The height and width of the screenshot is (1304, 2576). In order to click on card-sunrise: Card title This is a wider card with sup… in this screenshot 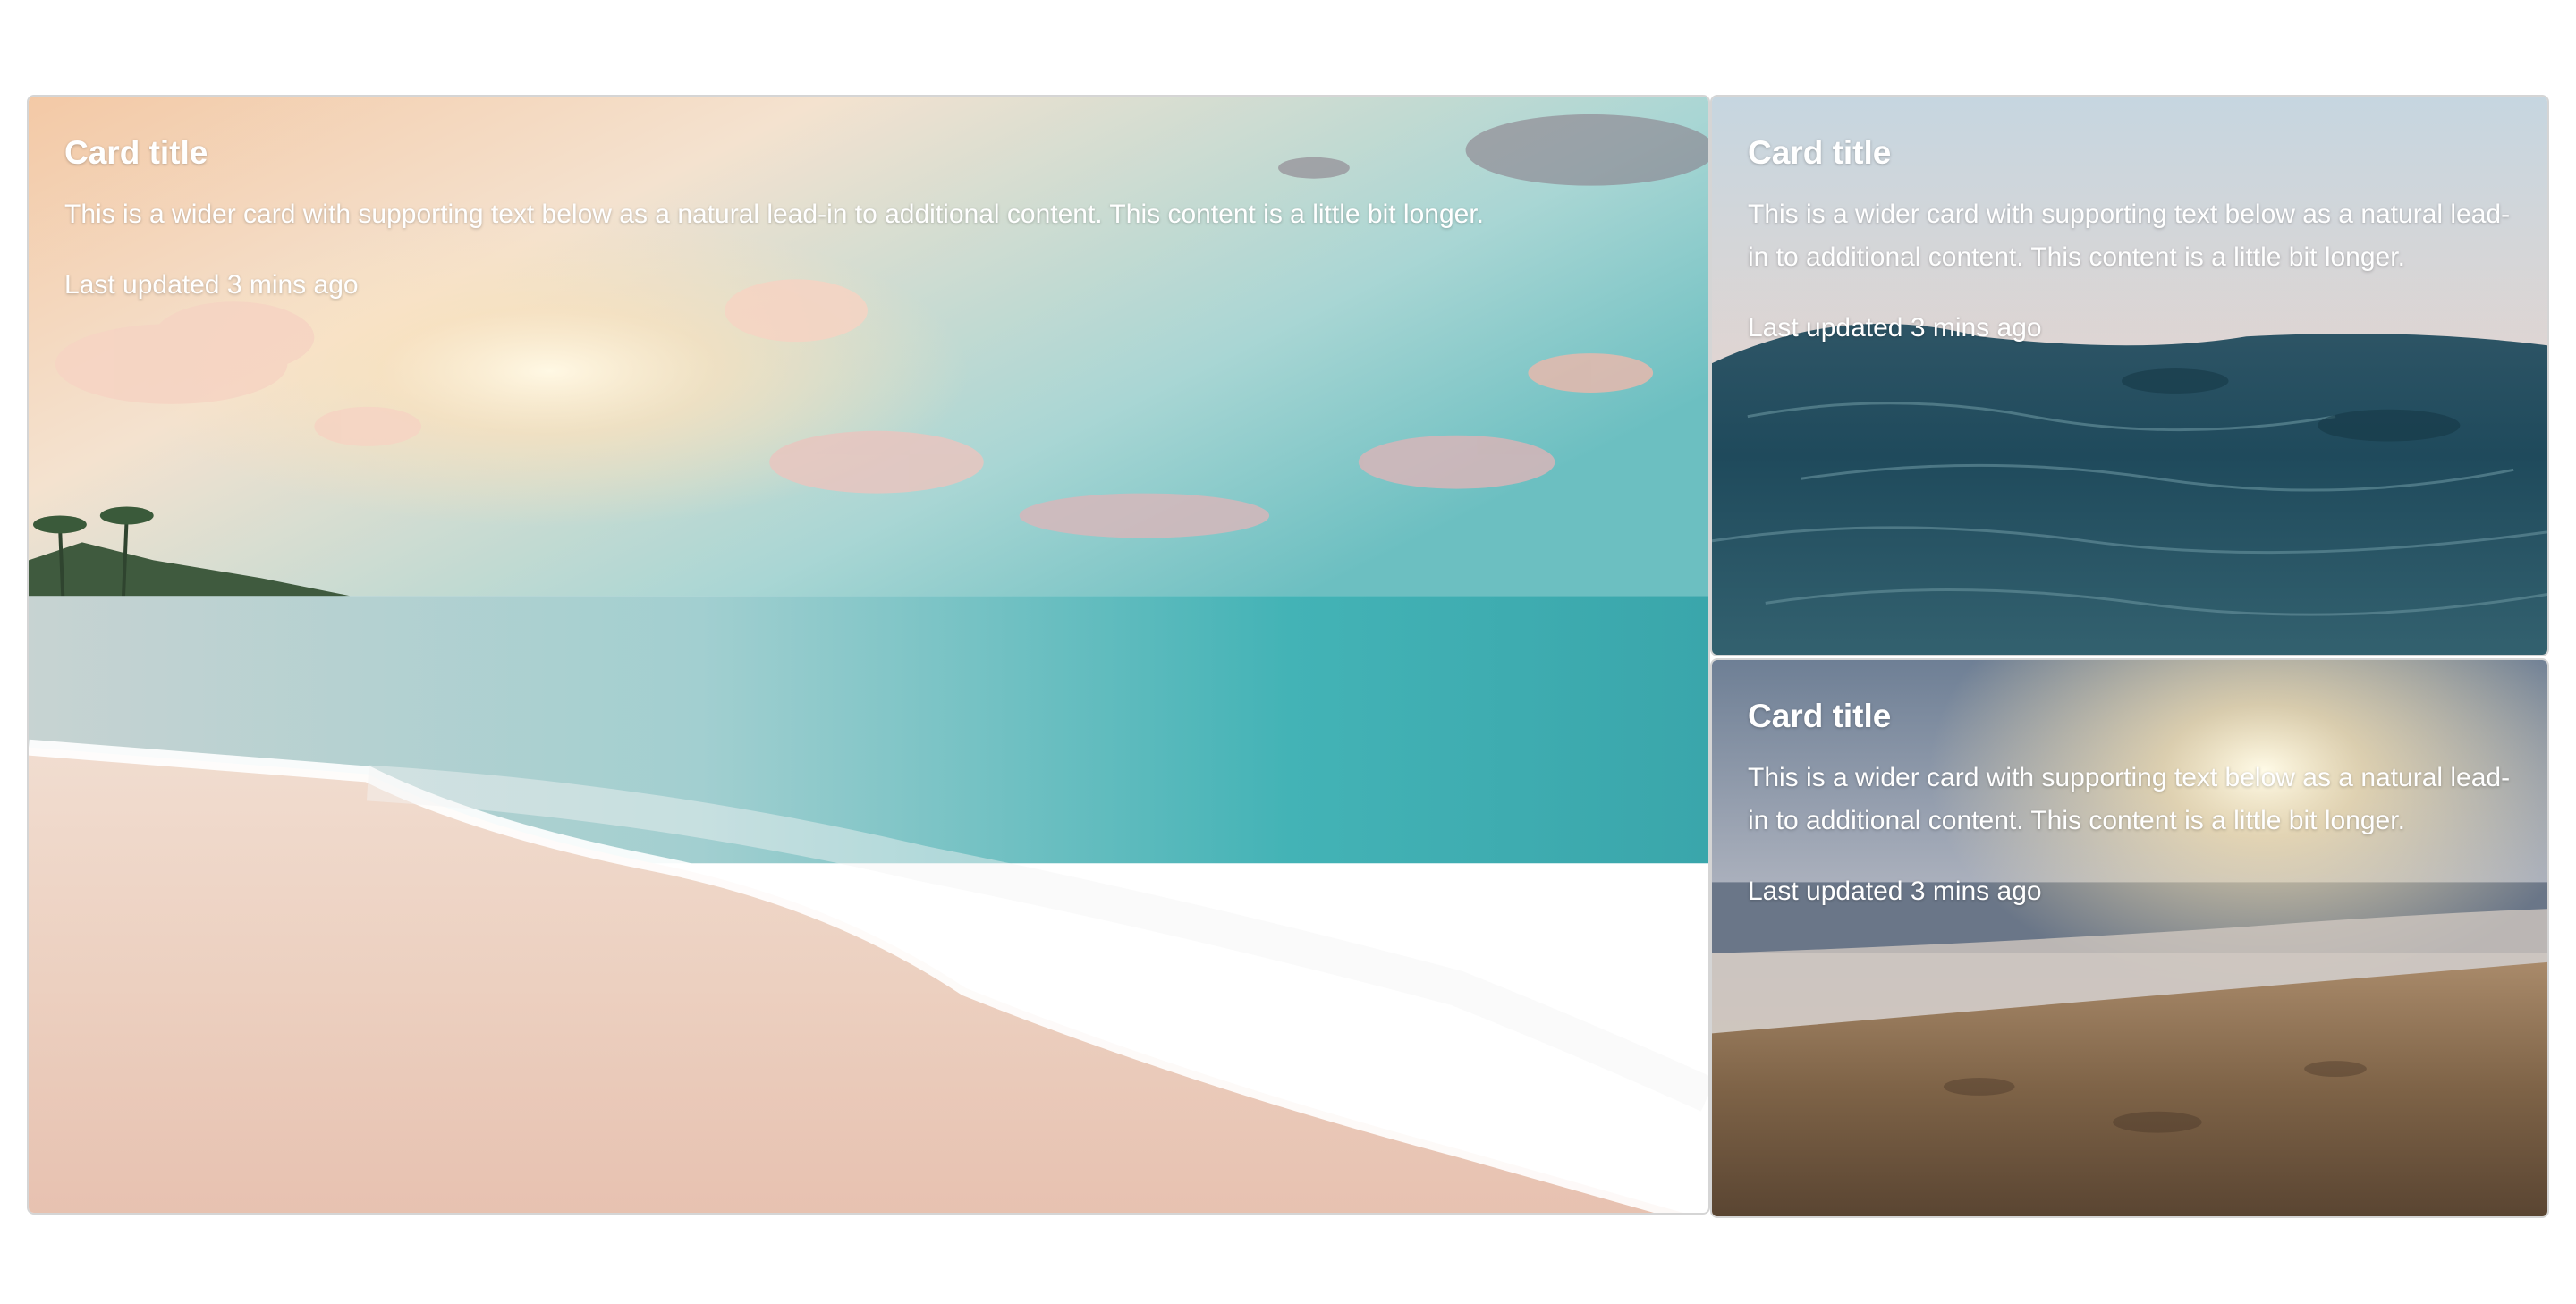, I will do `click(2129, 938)`.